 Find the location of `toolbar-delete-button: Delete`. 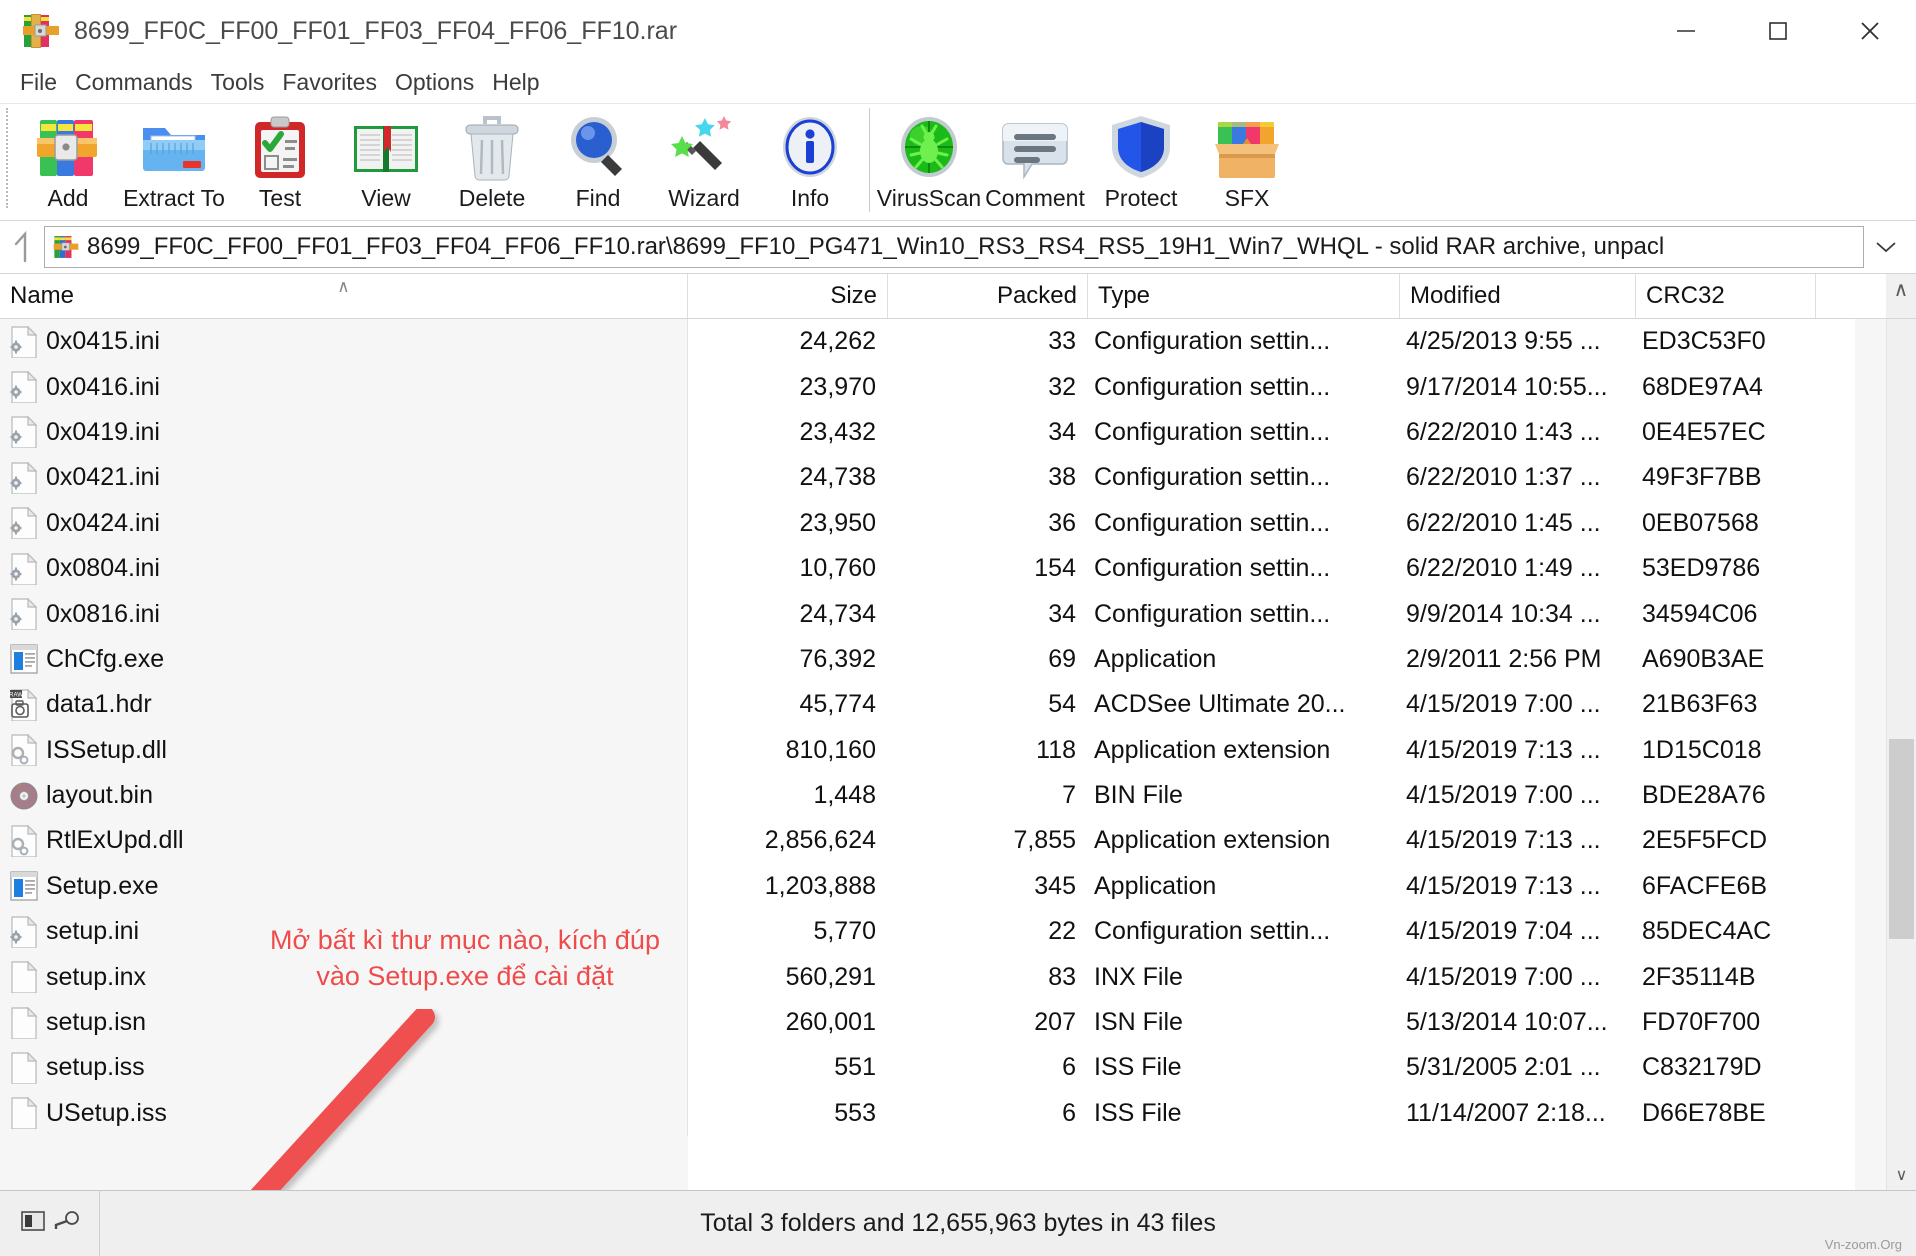

toolbar-delete-button: Delete is located at coordinates (492, 160).